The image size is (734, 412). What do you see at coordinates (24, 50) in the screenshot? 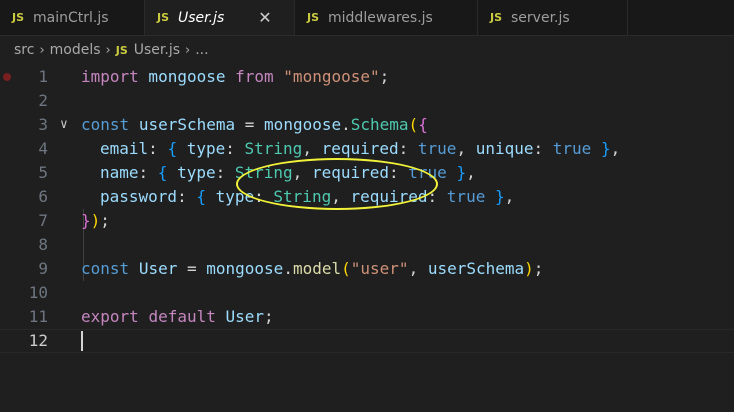
I see `breadcrumb-item-src: src` at bounding box center [24, 50].